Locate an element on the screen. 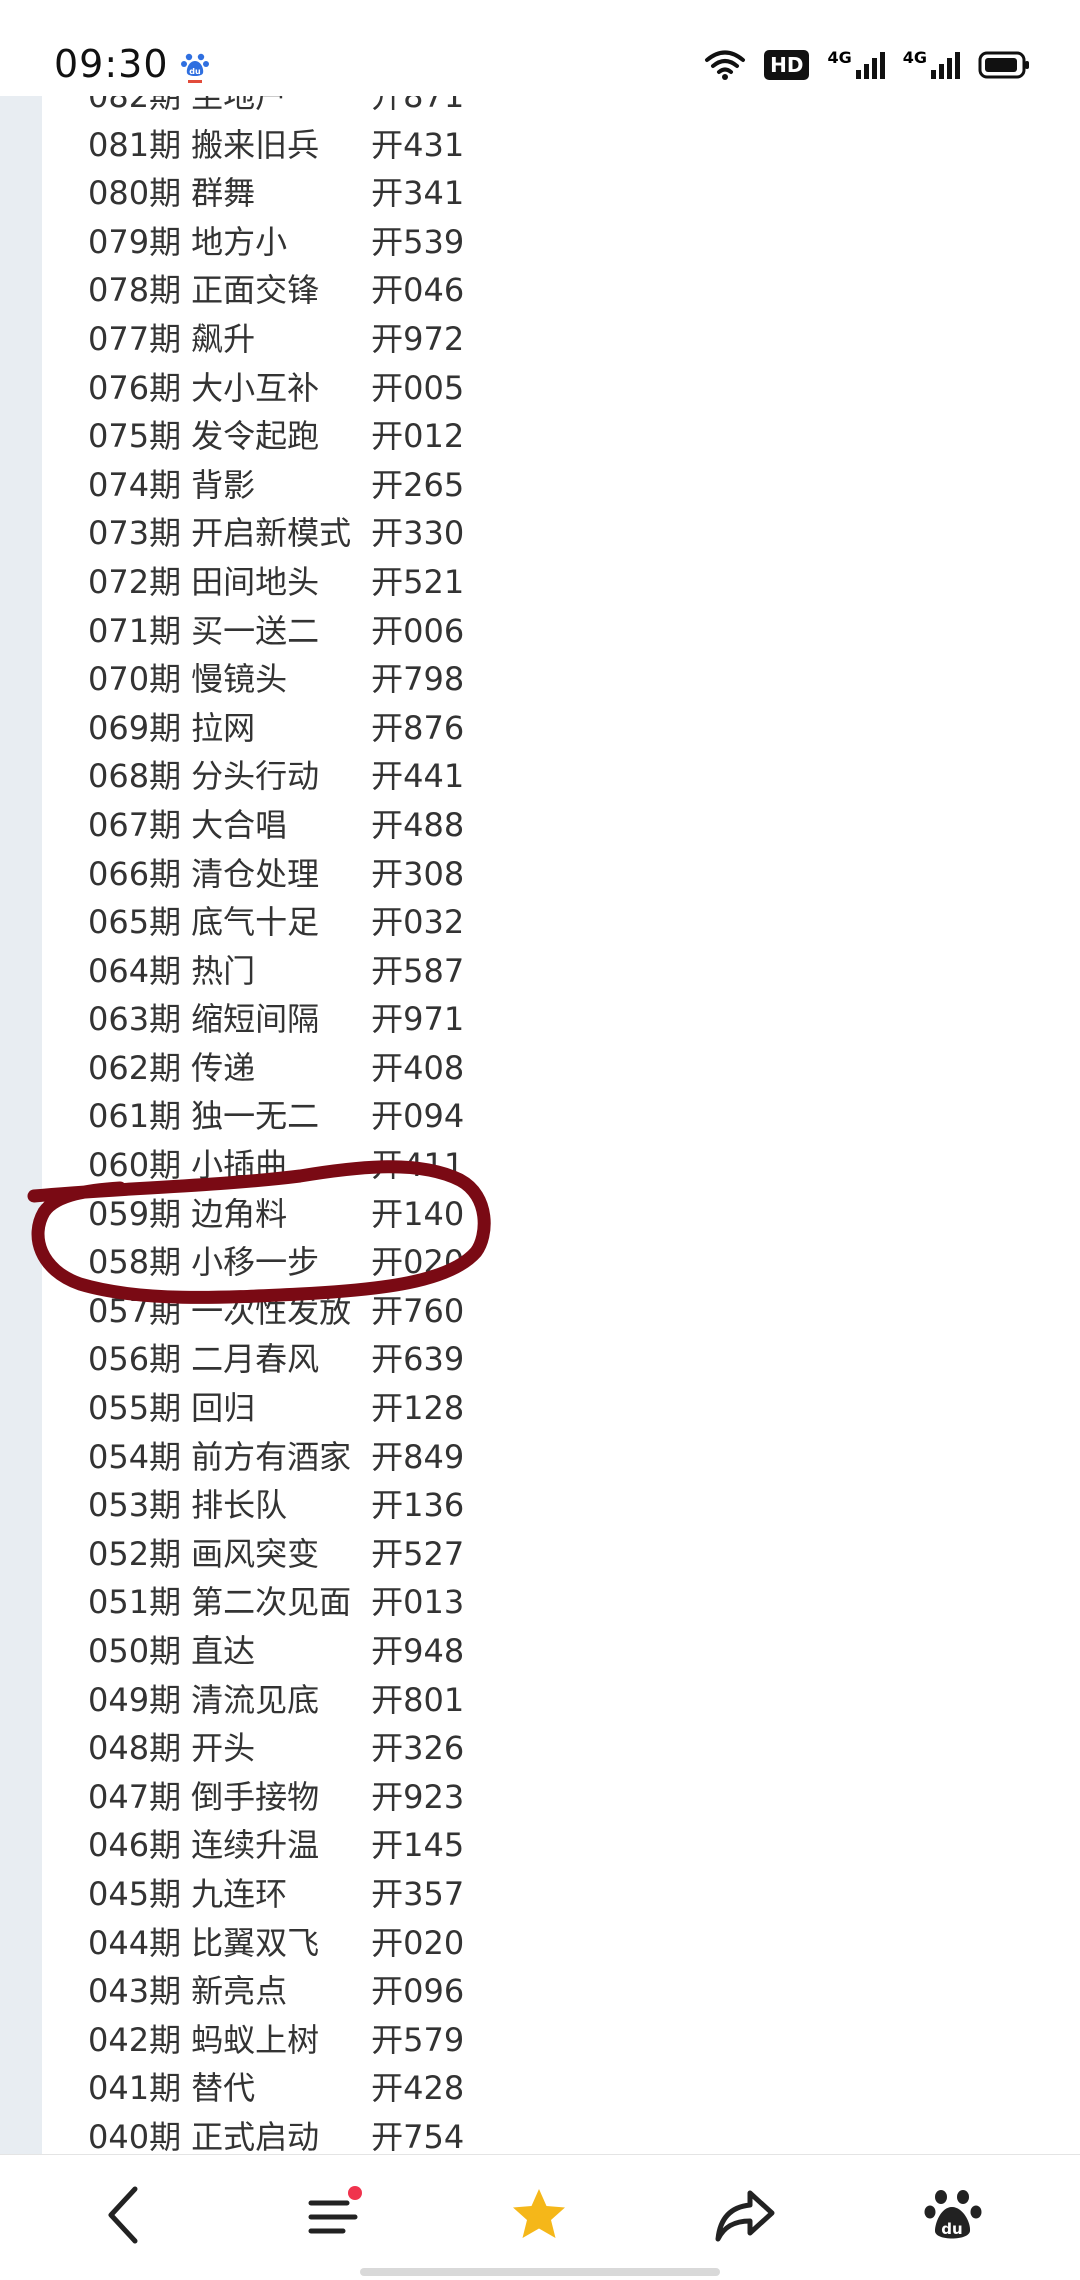 The image size is (1080, 2280). list-item: 064期 热门 开587 is located at coordinates (276, 971).